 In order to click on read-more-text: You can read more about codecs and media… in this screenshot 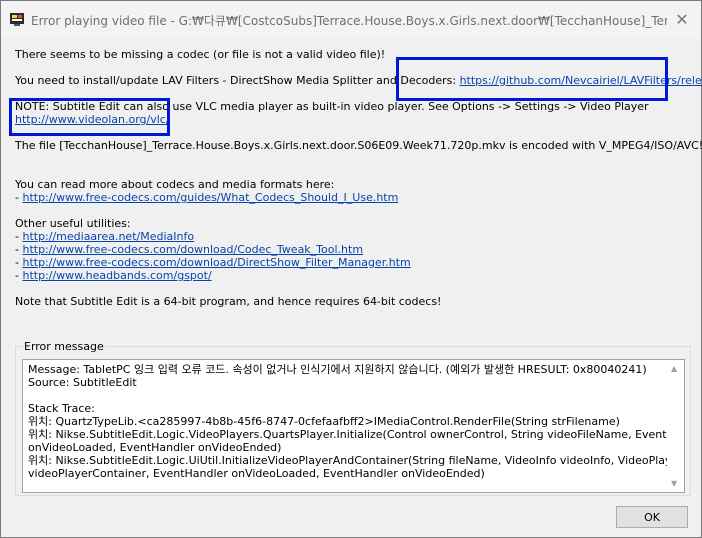, I will do `click(175, 184)`.